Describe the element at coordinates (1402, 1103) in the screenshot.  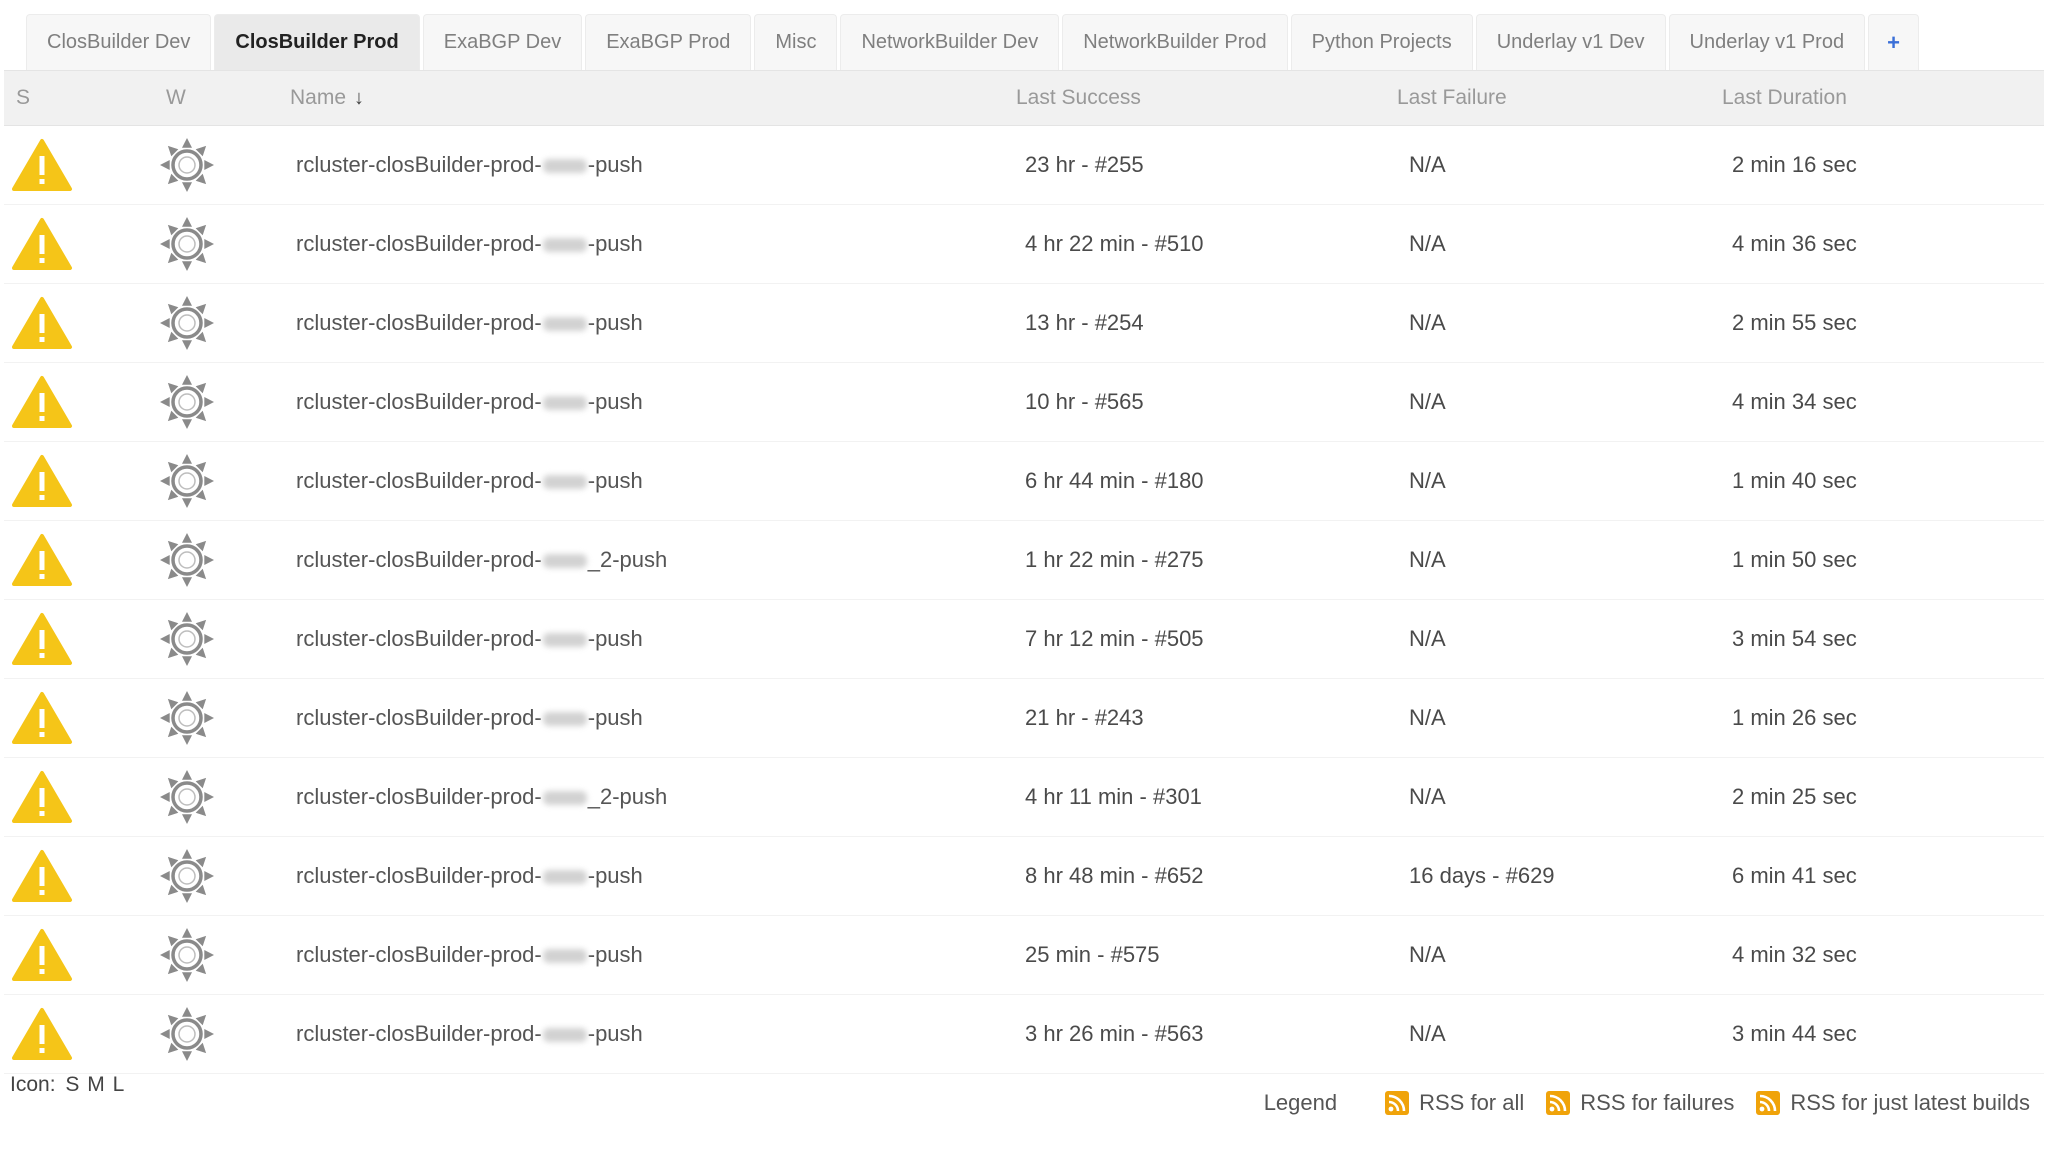
I see `rss-feed-icon` at that location.